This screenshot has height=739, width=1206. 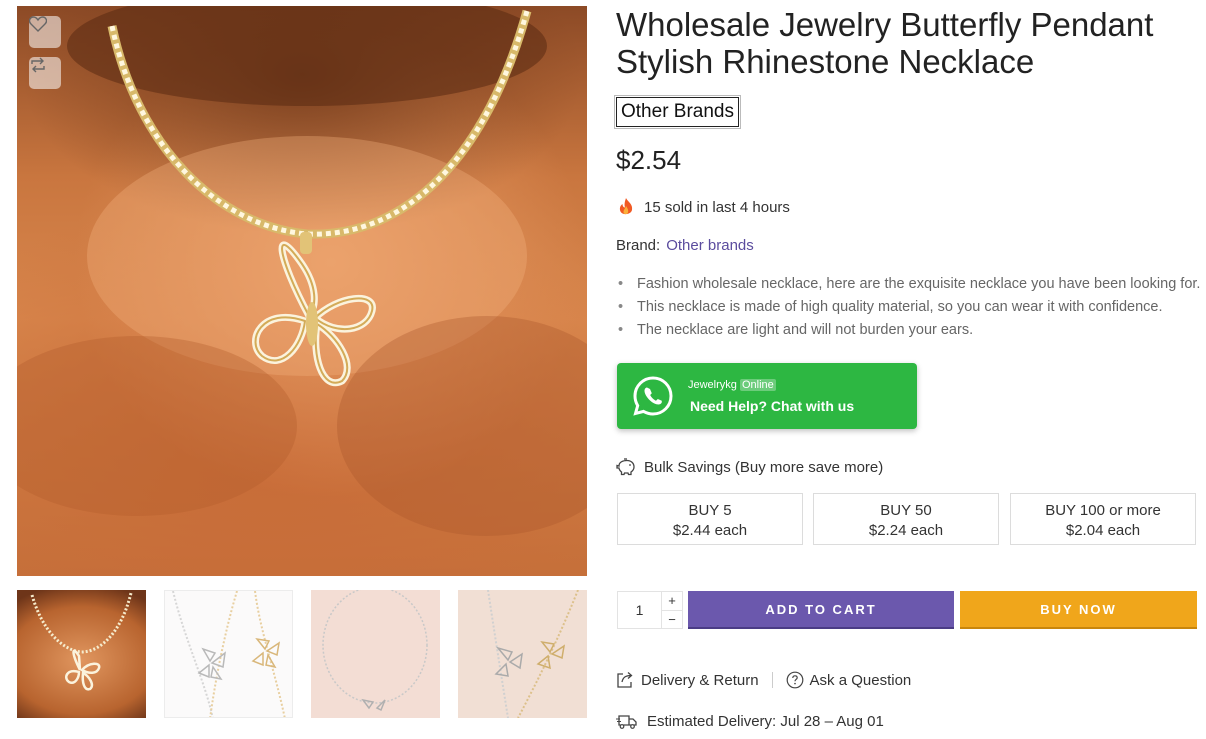 I want to click on divider, so click(x=772, y=680).